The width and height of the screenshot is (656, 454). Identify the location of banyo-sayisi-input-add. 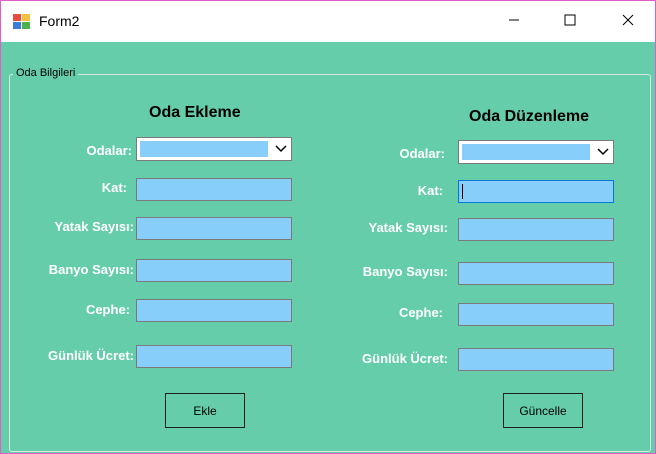
(214, 270).